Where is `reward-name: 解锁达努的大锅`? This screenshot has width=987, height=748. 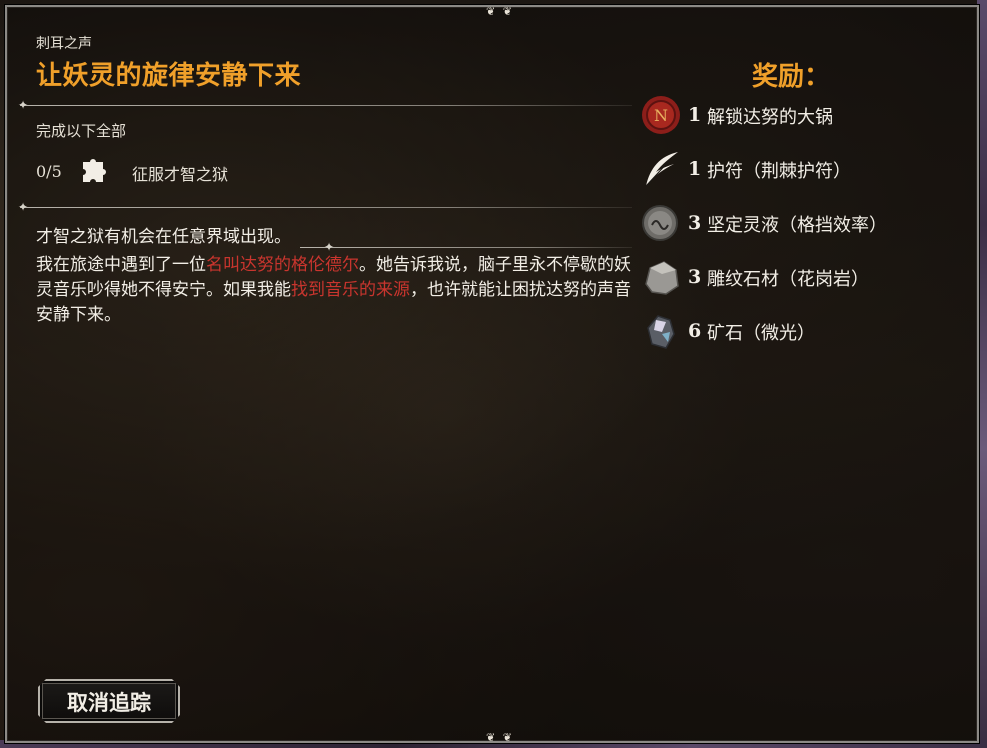
reward-name: 解锁达努的大锅 is located at coordinates (770, 117).